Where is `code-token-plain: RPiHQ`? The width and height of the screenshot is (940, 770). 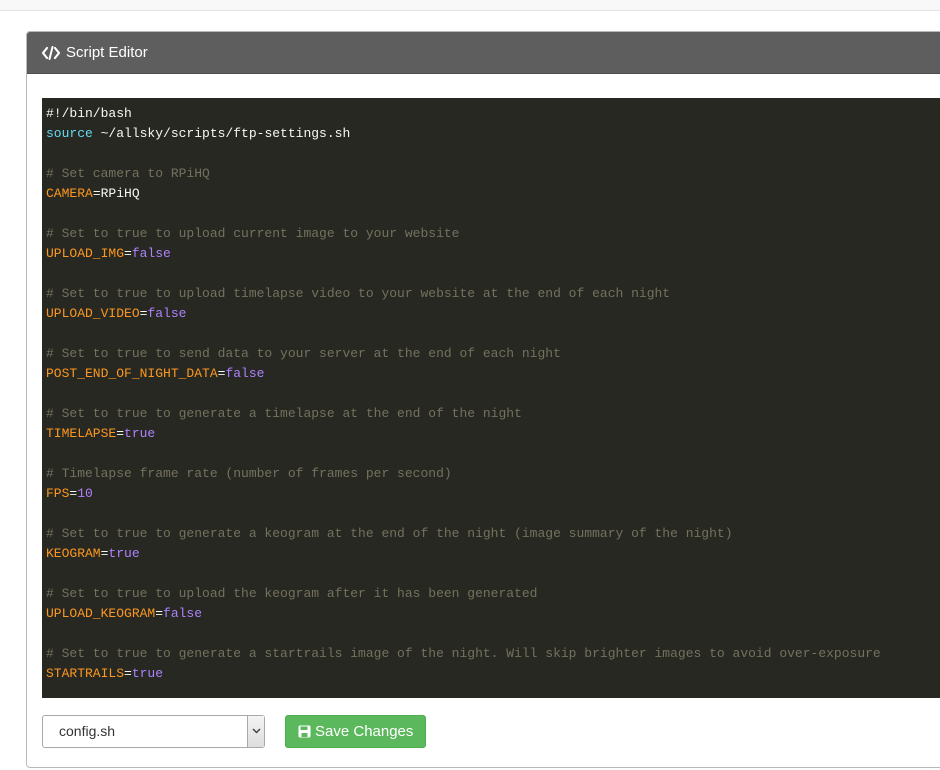 code-token-plain: RPiHQ is located at coordinates (120, 193).